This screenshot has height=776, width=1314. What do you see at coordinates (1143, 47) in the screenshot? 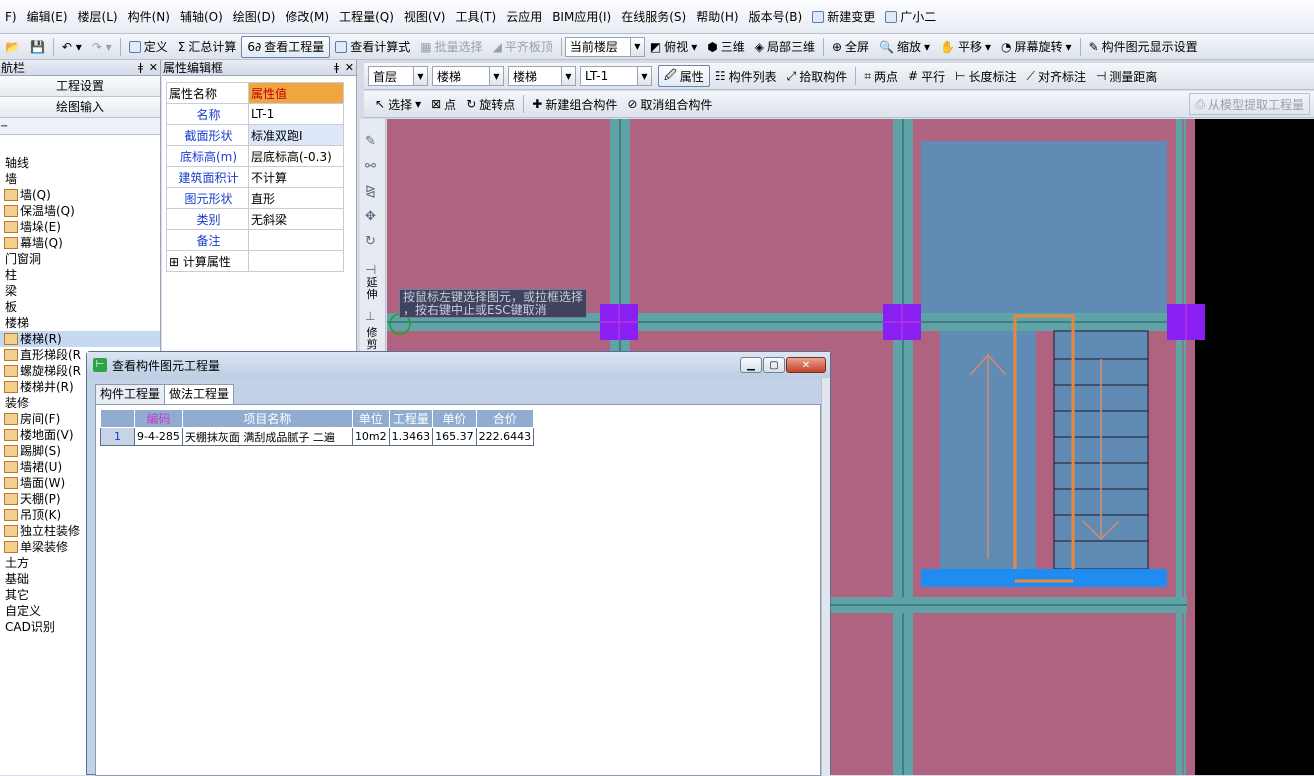
I see `display-settings-button: ✎ 构件图元显示设置` at bounding box center [1143, 47].